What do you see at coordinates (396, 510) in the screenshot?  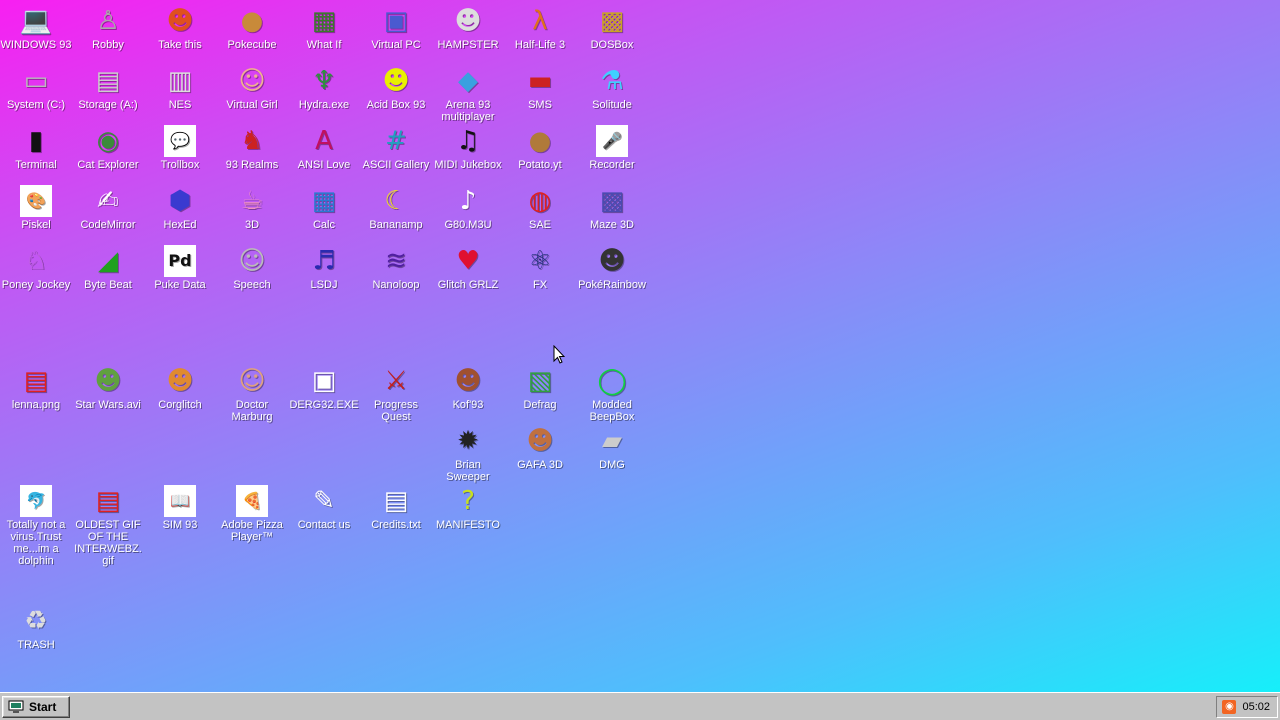 I see `desktop-icon: ▤ Credits.txt` at bounding box center [396, 510].